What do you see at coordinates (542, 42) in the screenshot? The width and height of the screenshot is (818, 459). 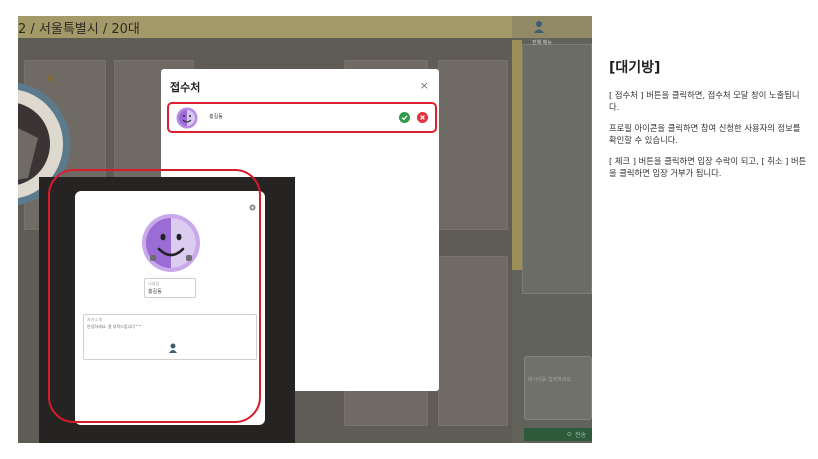 I see `menu-label: 전체 메뉴` at bounding box center [542, 42].